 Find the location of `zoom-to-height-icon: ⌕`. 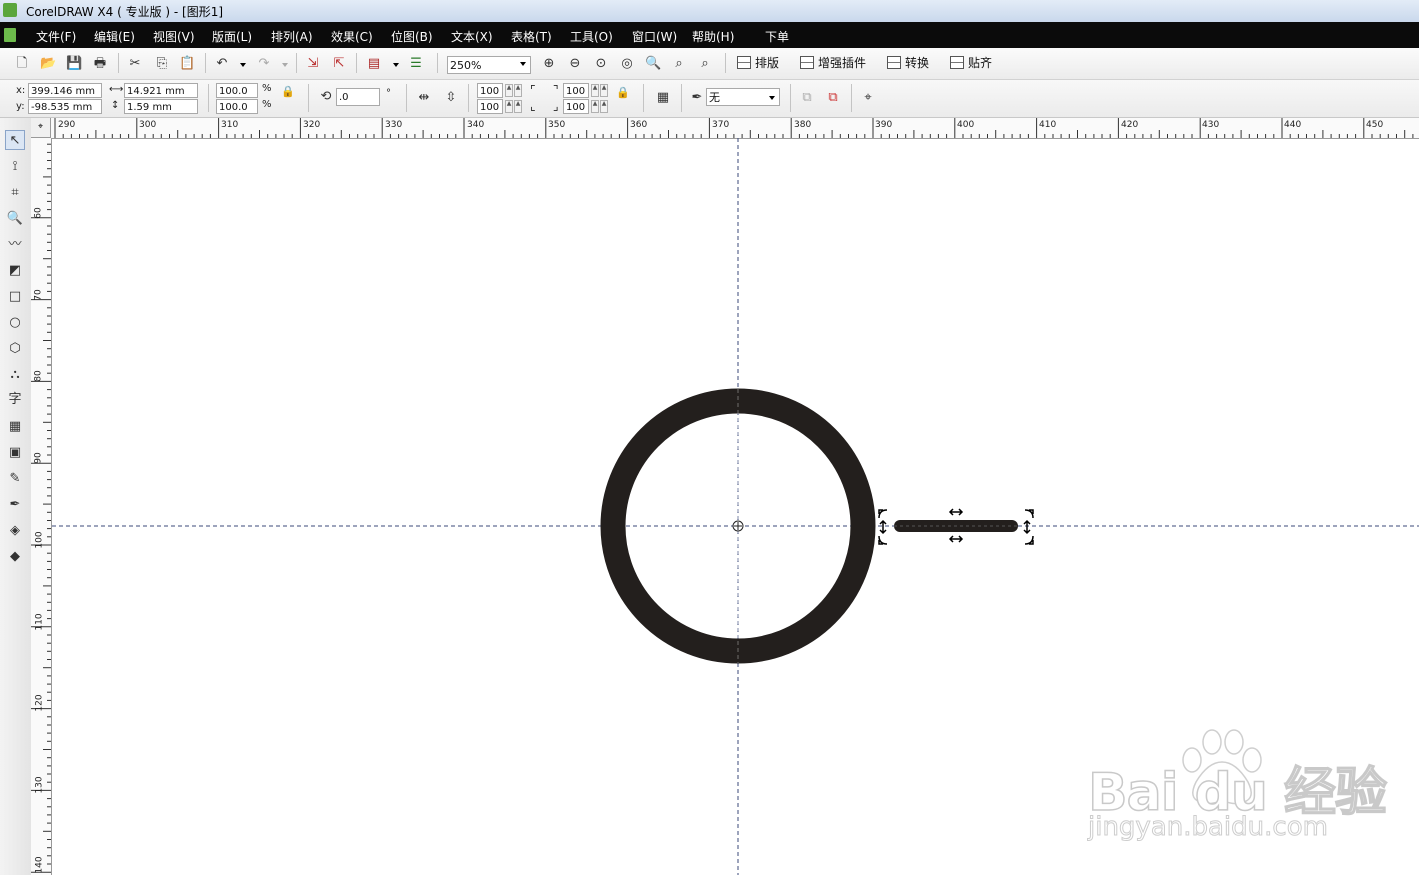

zoom-to-height-icon: ⌕ is located at coordinates (705, 64).